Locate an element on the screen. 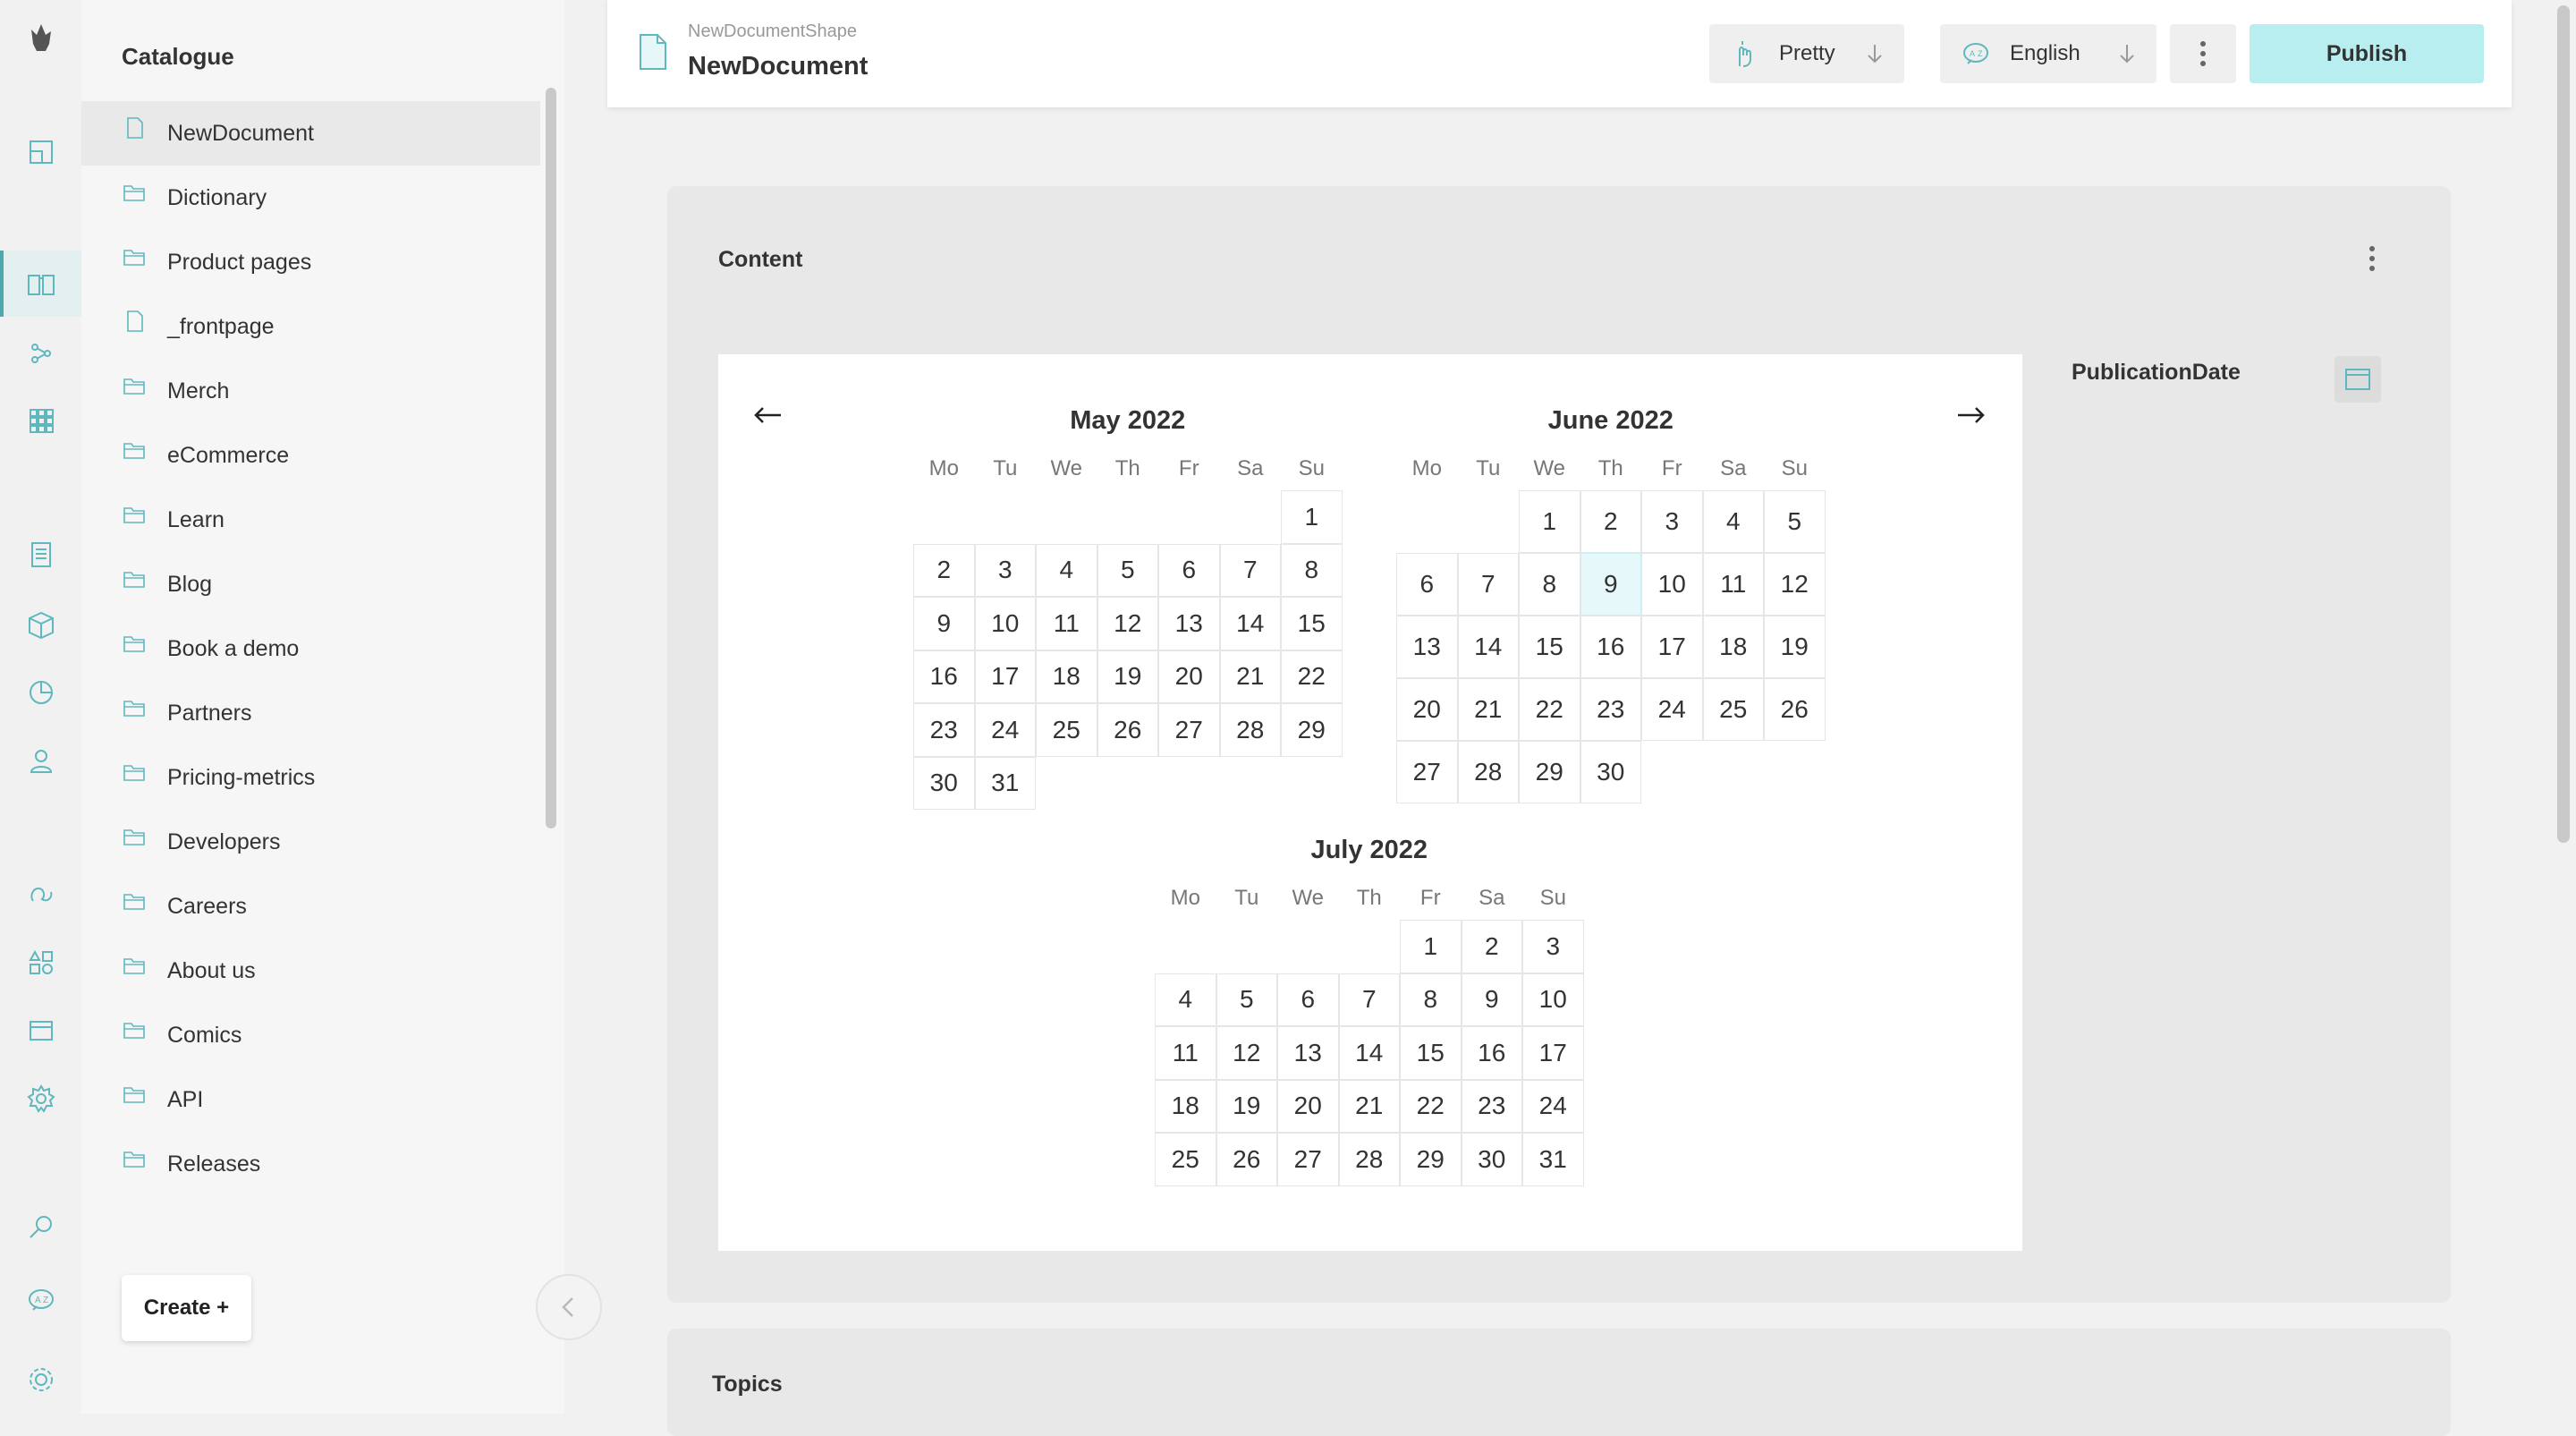 The width and height of the screenshot is (2576, 1436). sidebar-scrollbar is located at coordinates (551, 458).